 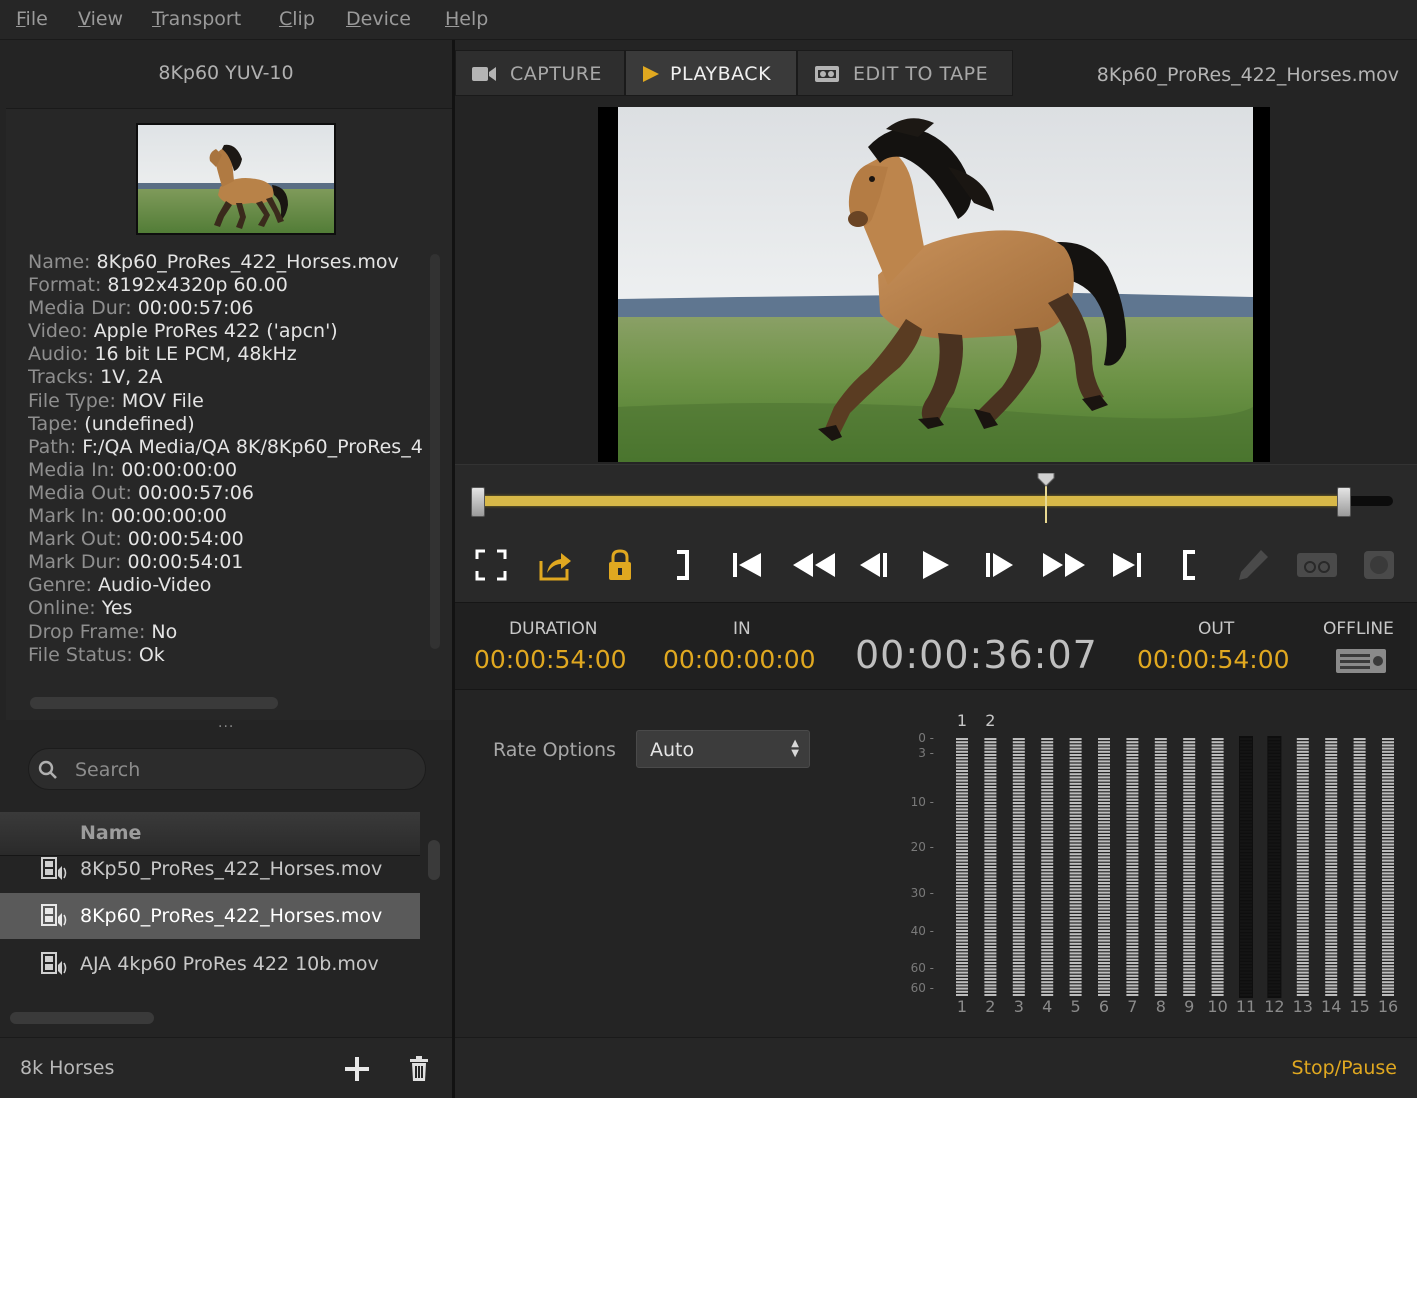 I want to click on menu-help: Help, so click(x=466, y=19).